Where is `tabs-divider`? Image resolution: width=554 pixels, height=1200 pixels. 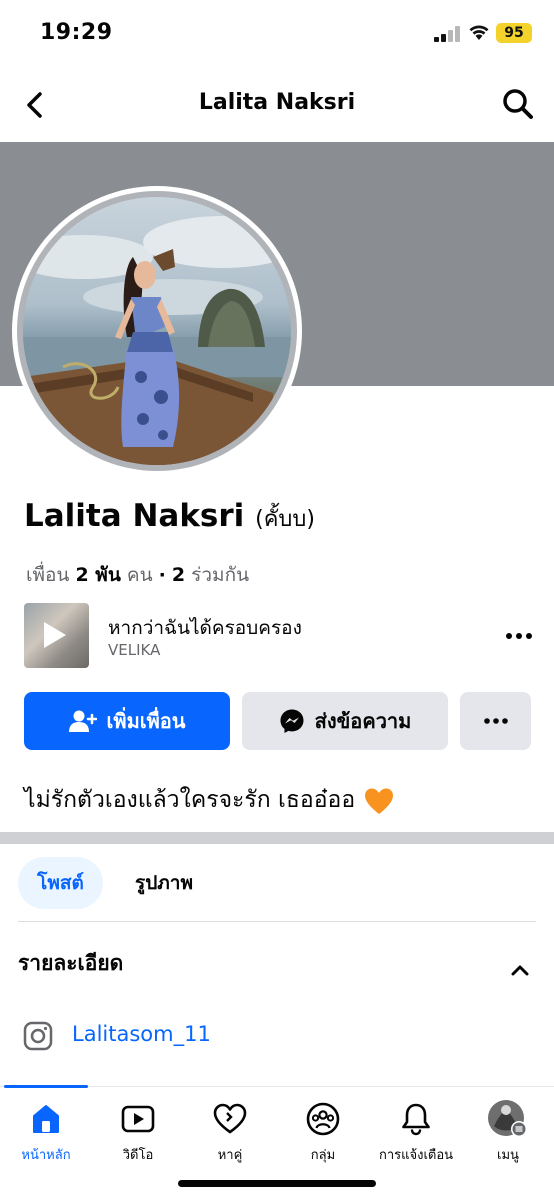 tabs-divider is located at coordinates (277, 921).